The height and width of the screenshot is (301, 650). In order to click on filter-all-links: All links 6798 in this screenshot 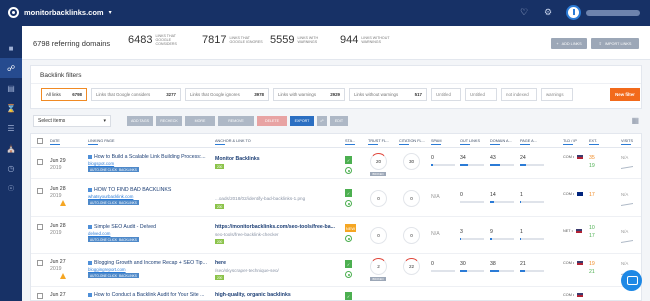, I will do `click(64, 94)`.